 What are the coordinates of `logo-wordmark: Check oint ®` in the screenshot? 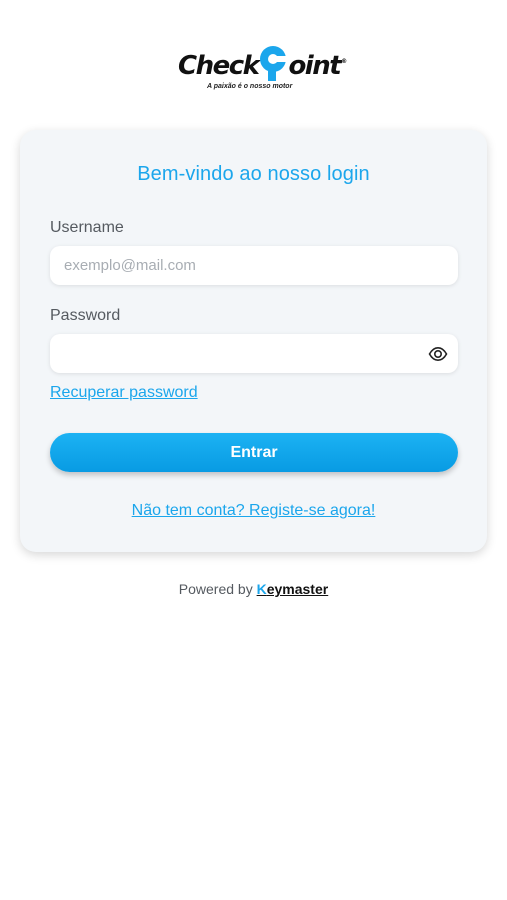 It's located at (263, 64).